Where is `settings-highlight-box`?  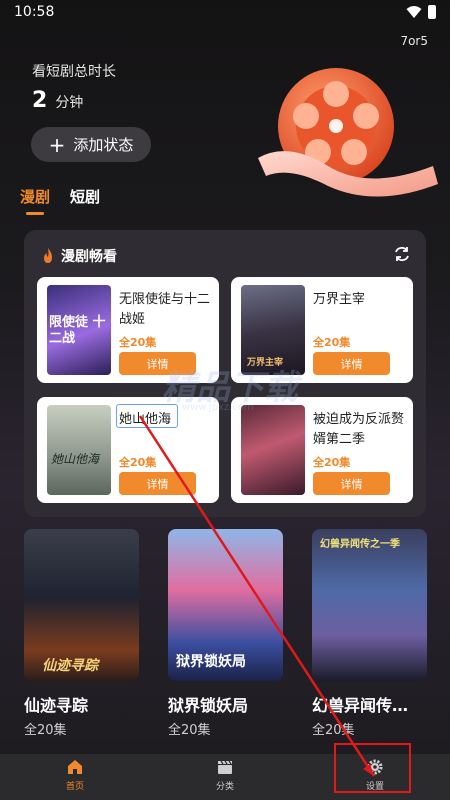 settings-highlight-box is located at coordinates (372, 768).